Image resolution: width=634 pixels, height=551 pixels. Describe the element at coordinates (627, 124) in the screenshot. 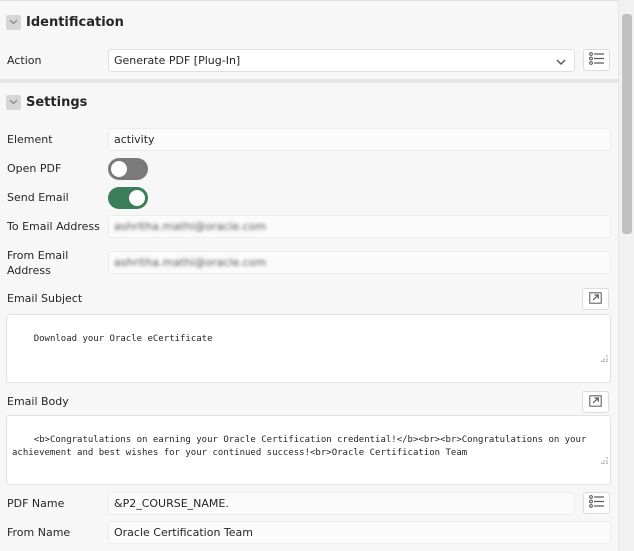

I see `scrollbar-thumb` at that location.